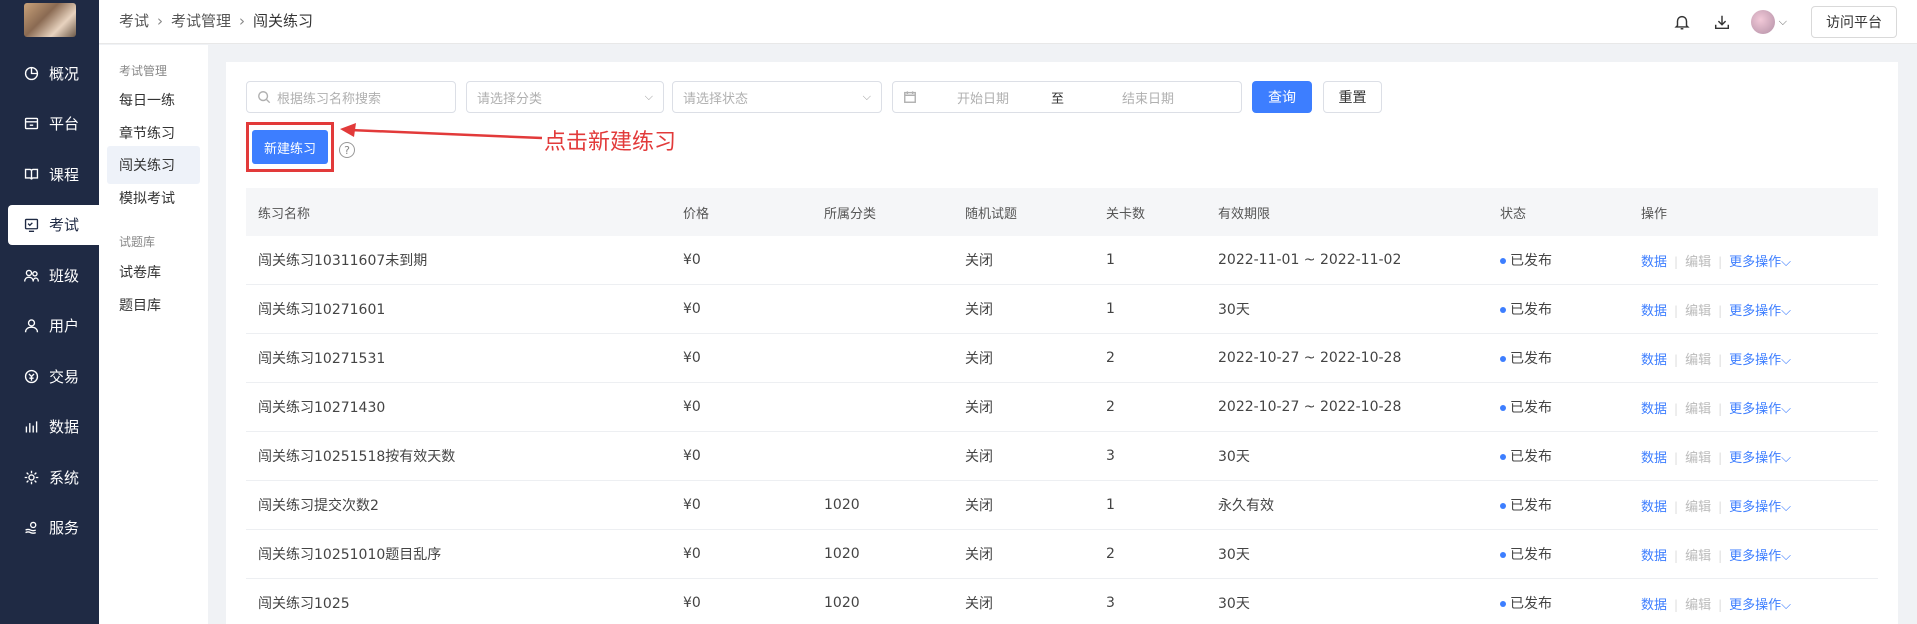 The height and width of the screenshot is (624, 1917). I want to click on category-select: 请选择分类 ⌵, so click(565, 97).